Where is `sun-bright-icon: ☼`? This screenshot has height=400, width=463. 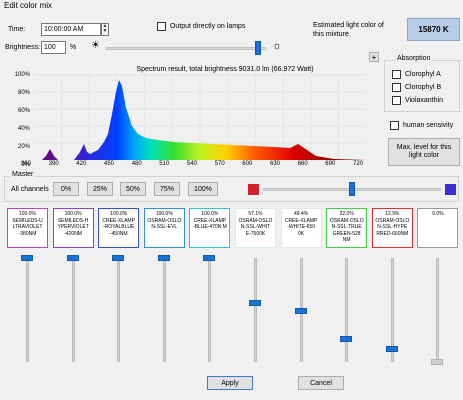
sun-bright-icon: ☼ is located at coordinates (277, 46).